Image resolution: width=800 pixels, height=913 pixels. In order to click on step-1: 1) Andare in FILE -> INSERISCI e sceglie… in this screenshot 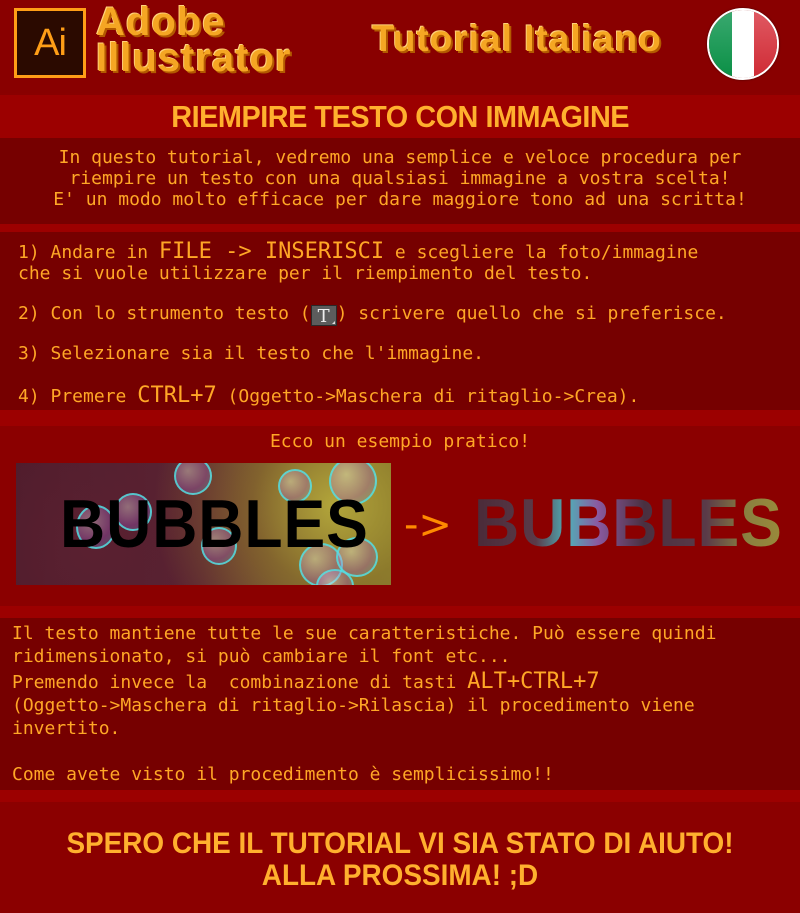, I will do `click(358, 251)`.